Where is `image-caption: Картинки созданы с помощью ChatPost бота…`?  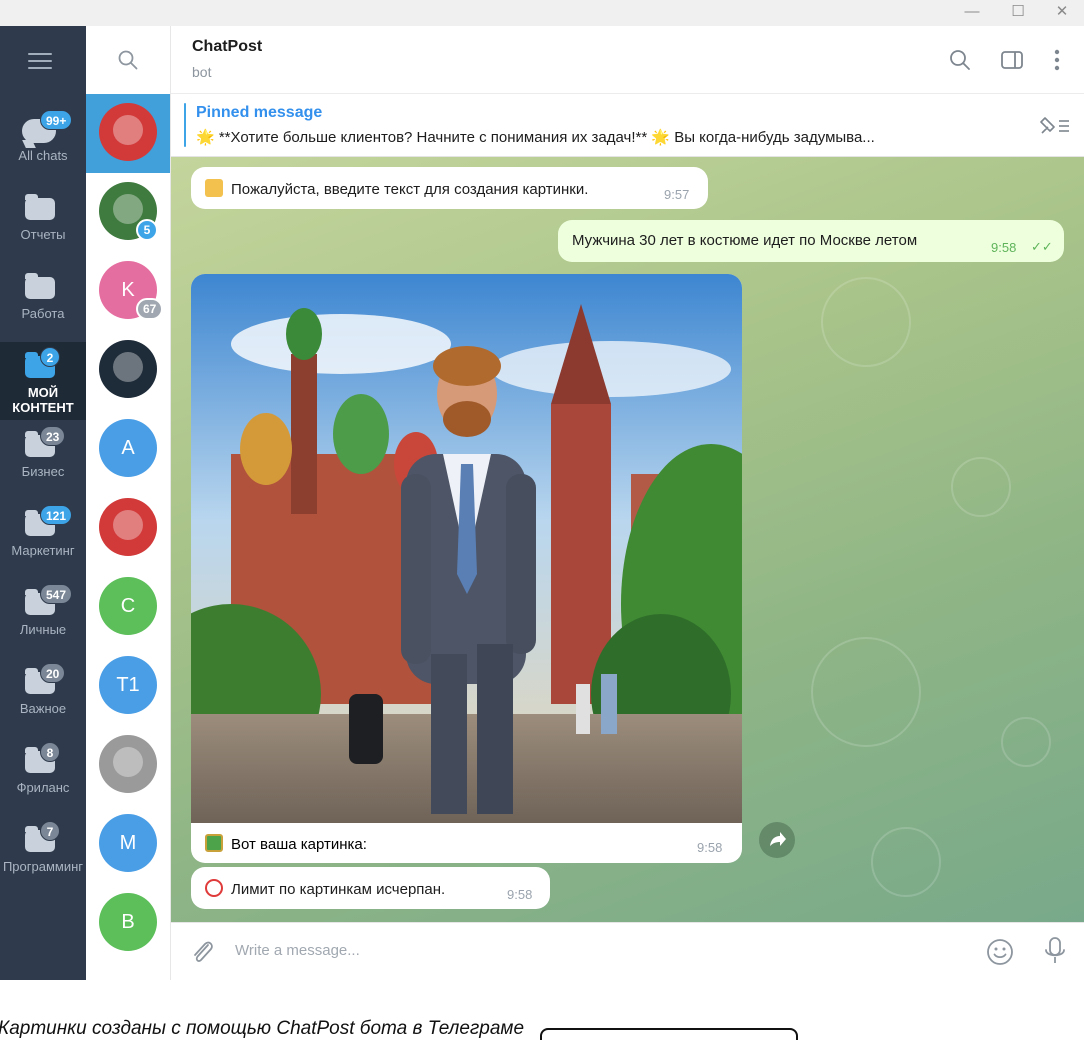
image-caption: Картинки созданы с помощью ChatPost бота… is located at coordinates (262, 1028).